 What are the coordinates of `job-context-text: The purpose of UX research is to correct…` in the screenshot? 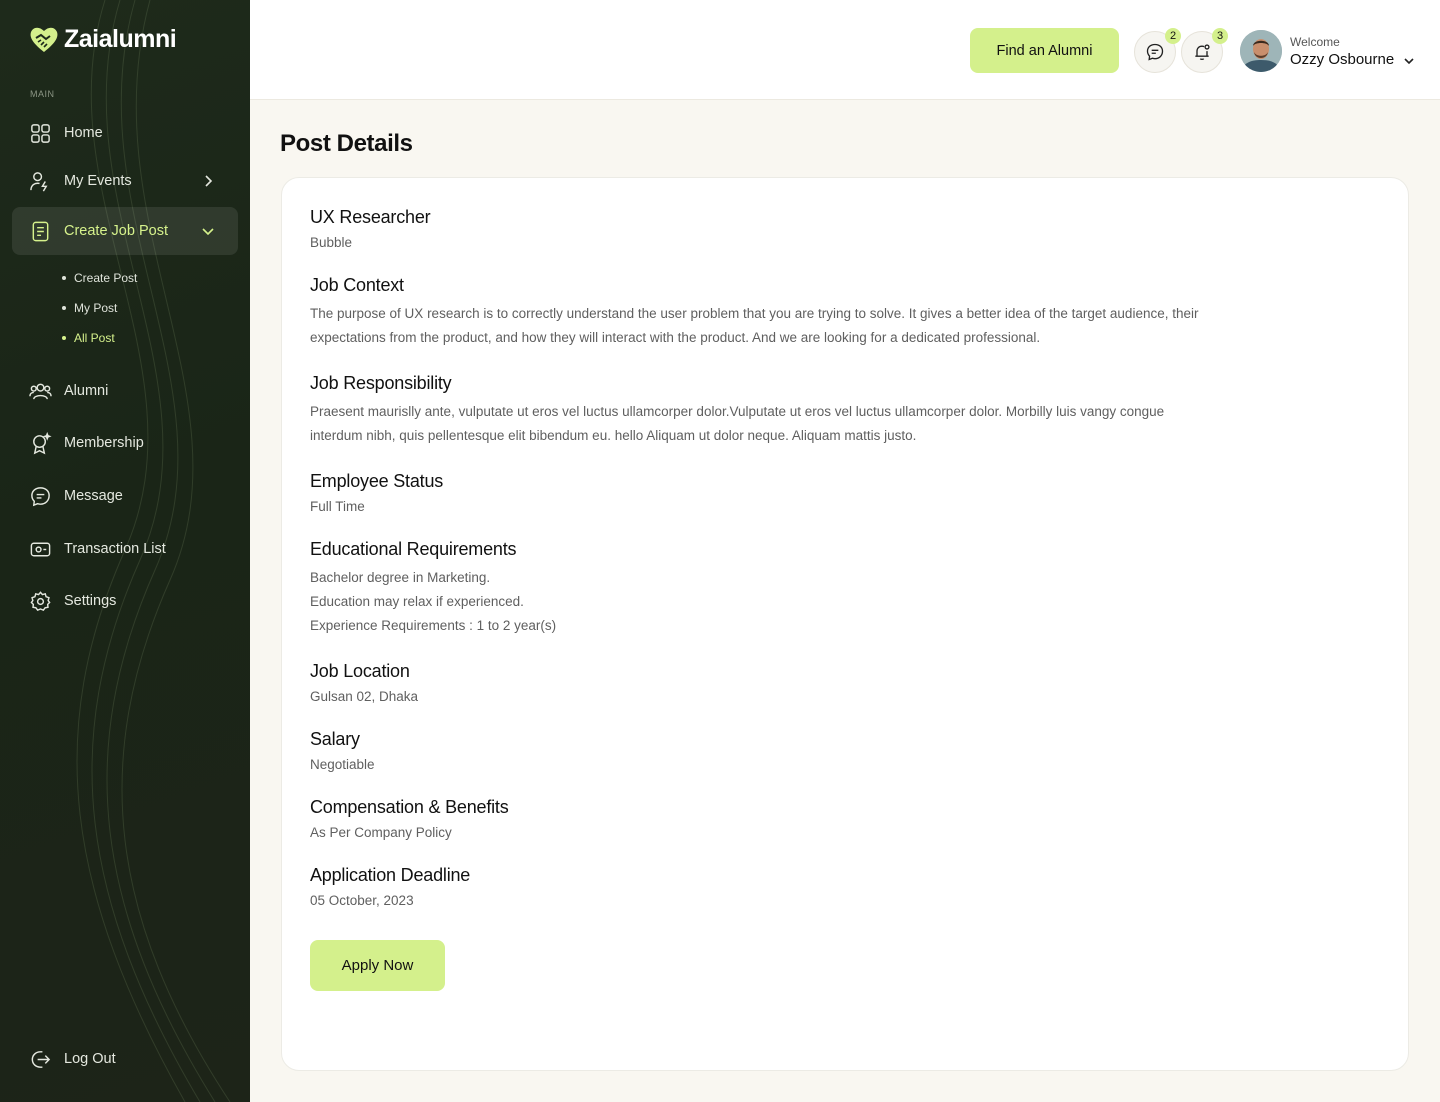 It's located at (754, 325).